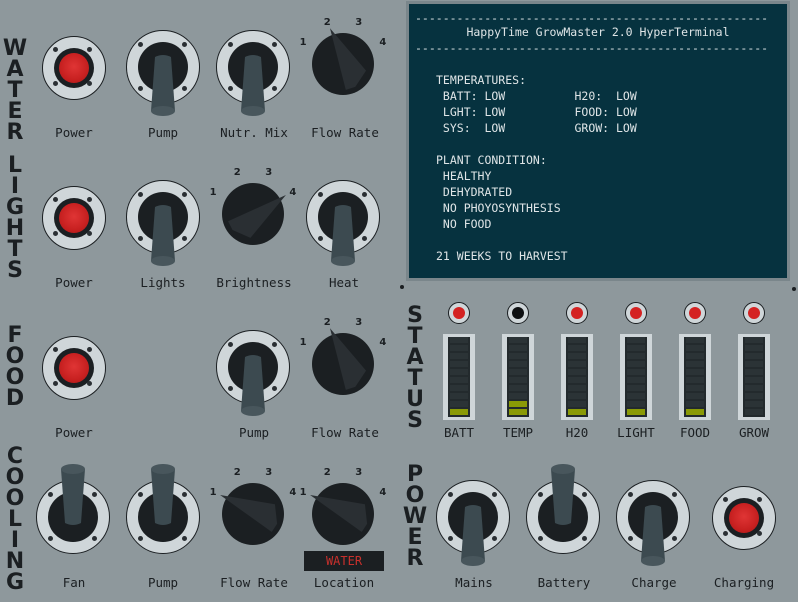 The width and height of the screenshot is (798, 602). I want to click on food-flow-rate-knob: 1 2 3 4, so click(343, 350).